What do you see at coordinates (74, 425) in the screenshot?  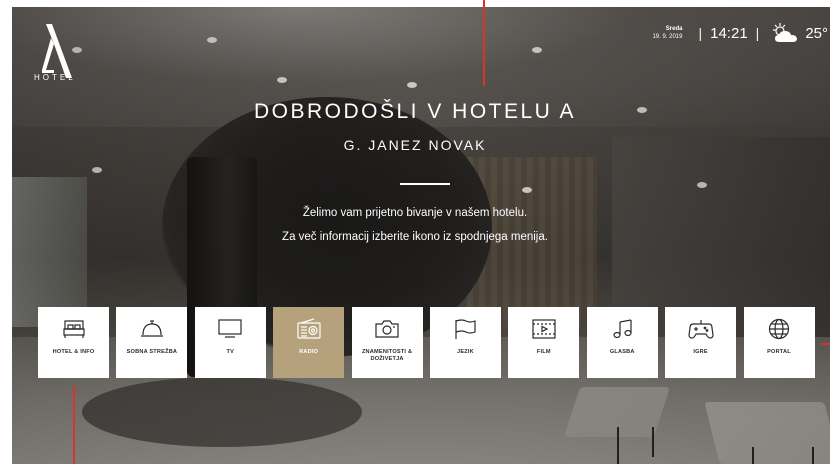 I see `annotation-line-bottom` at bounding box center [74, 425].